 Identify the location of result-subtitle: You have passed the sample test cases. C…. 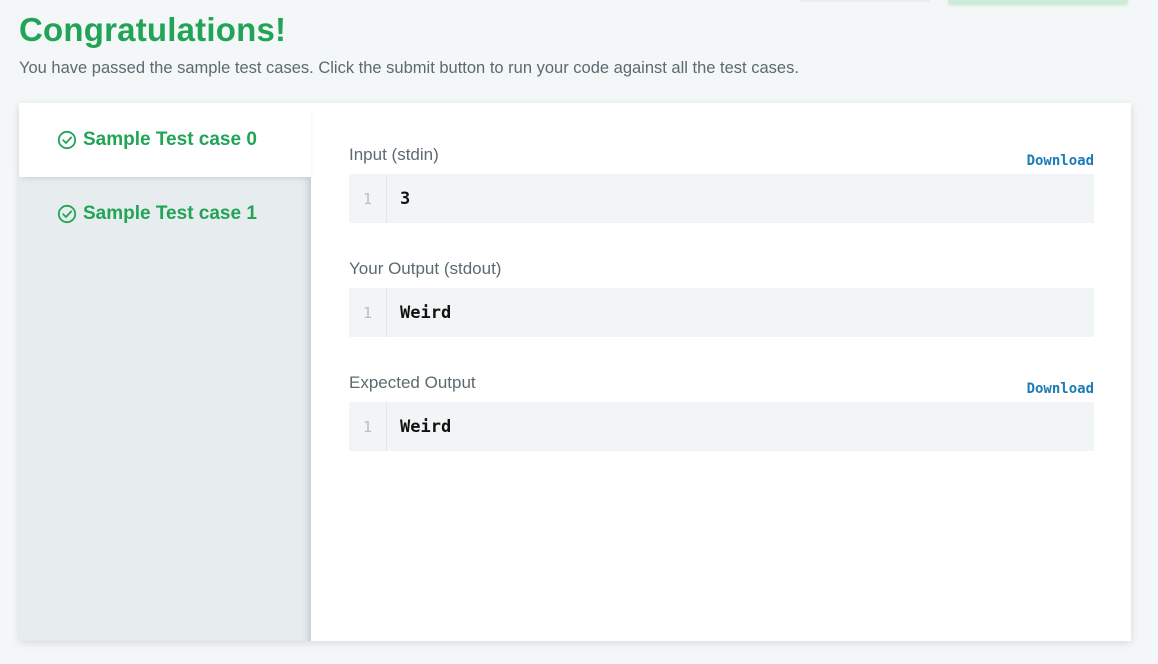
(409, 68).